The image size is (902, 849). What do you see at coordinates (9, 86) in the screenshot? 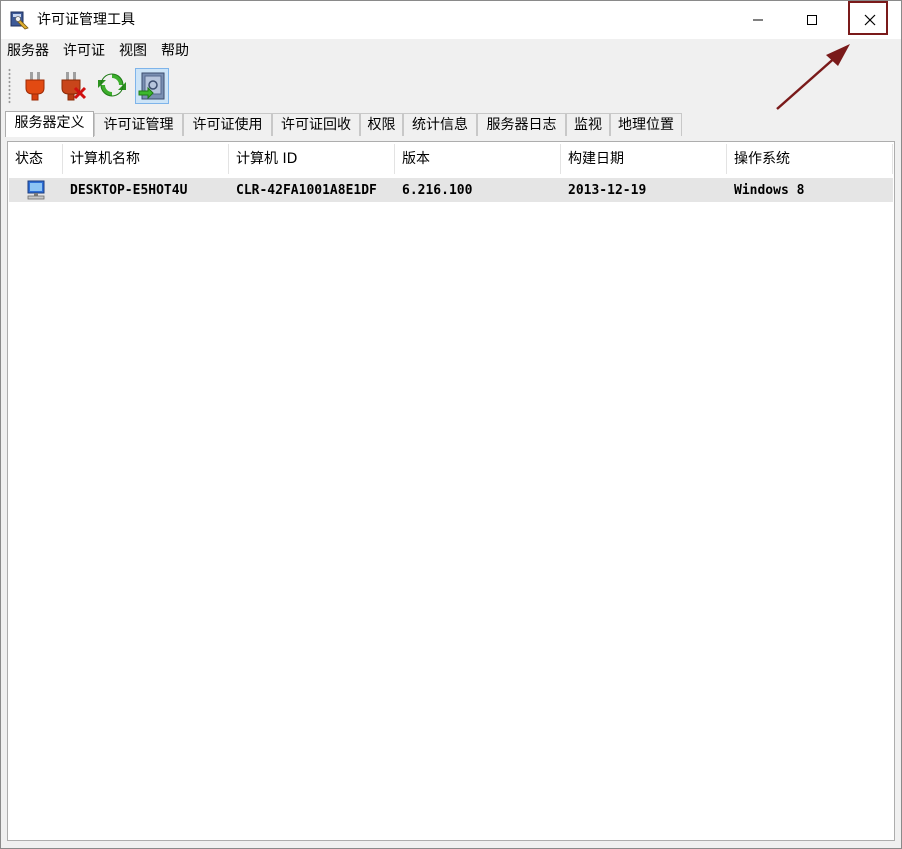
I see `toolbar-grip` at bounding box center [9, 86].